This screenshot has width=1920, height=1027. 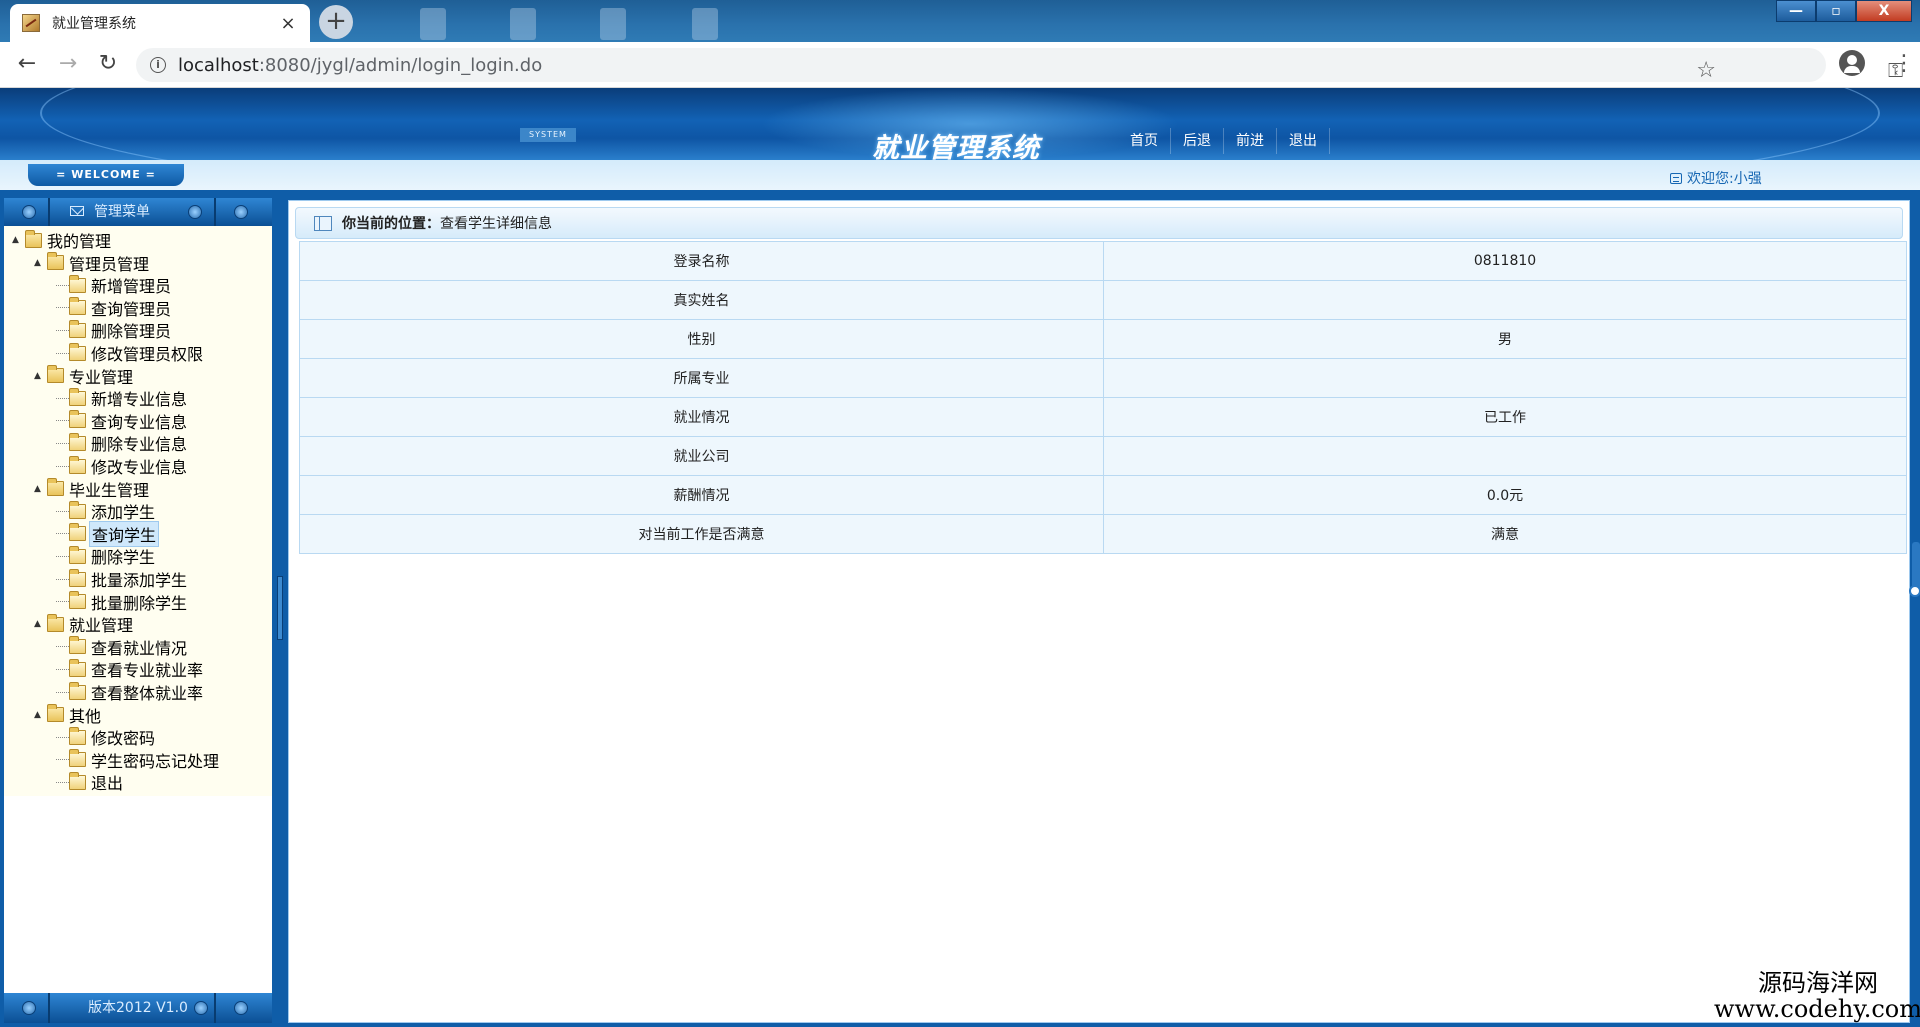 I want to click on nav-forward-link: 前进, so click(x=1250, y=141).